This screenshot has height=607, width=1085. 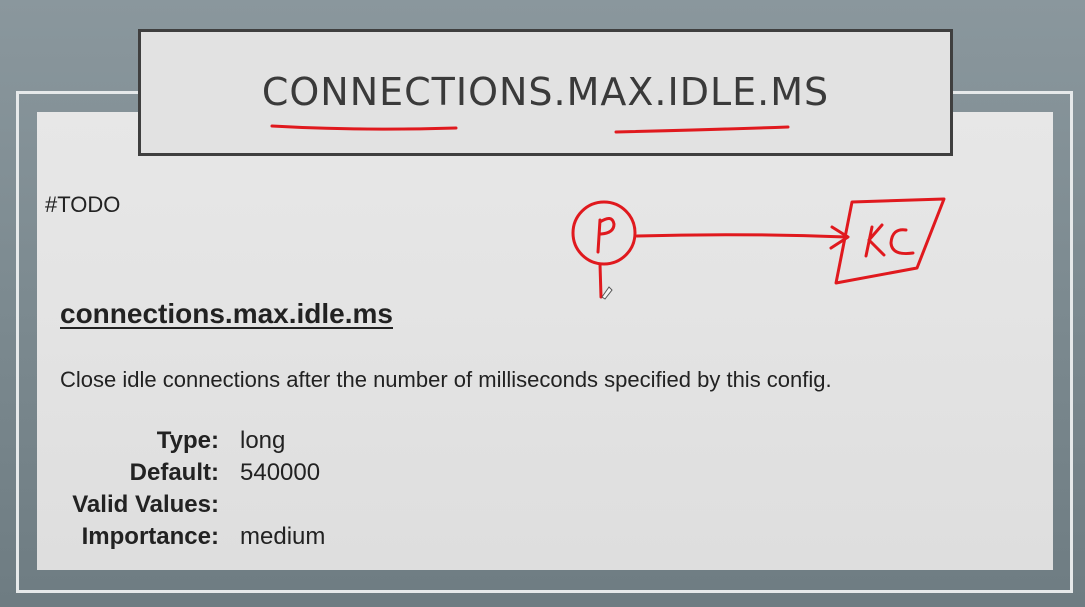 I want to click on property-value-default: 540000, so click(x=280, y=472).